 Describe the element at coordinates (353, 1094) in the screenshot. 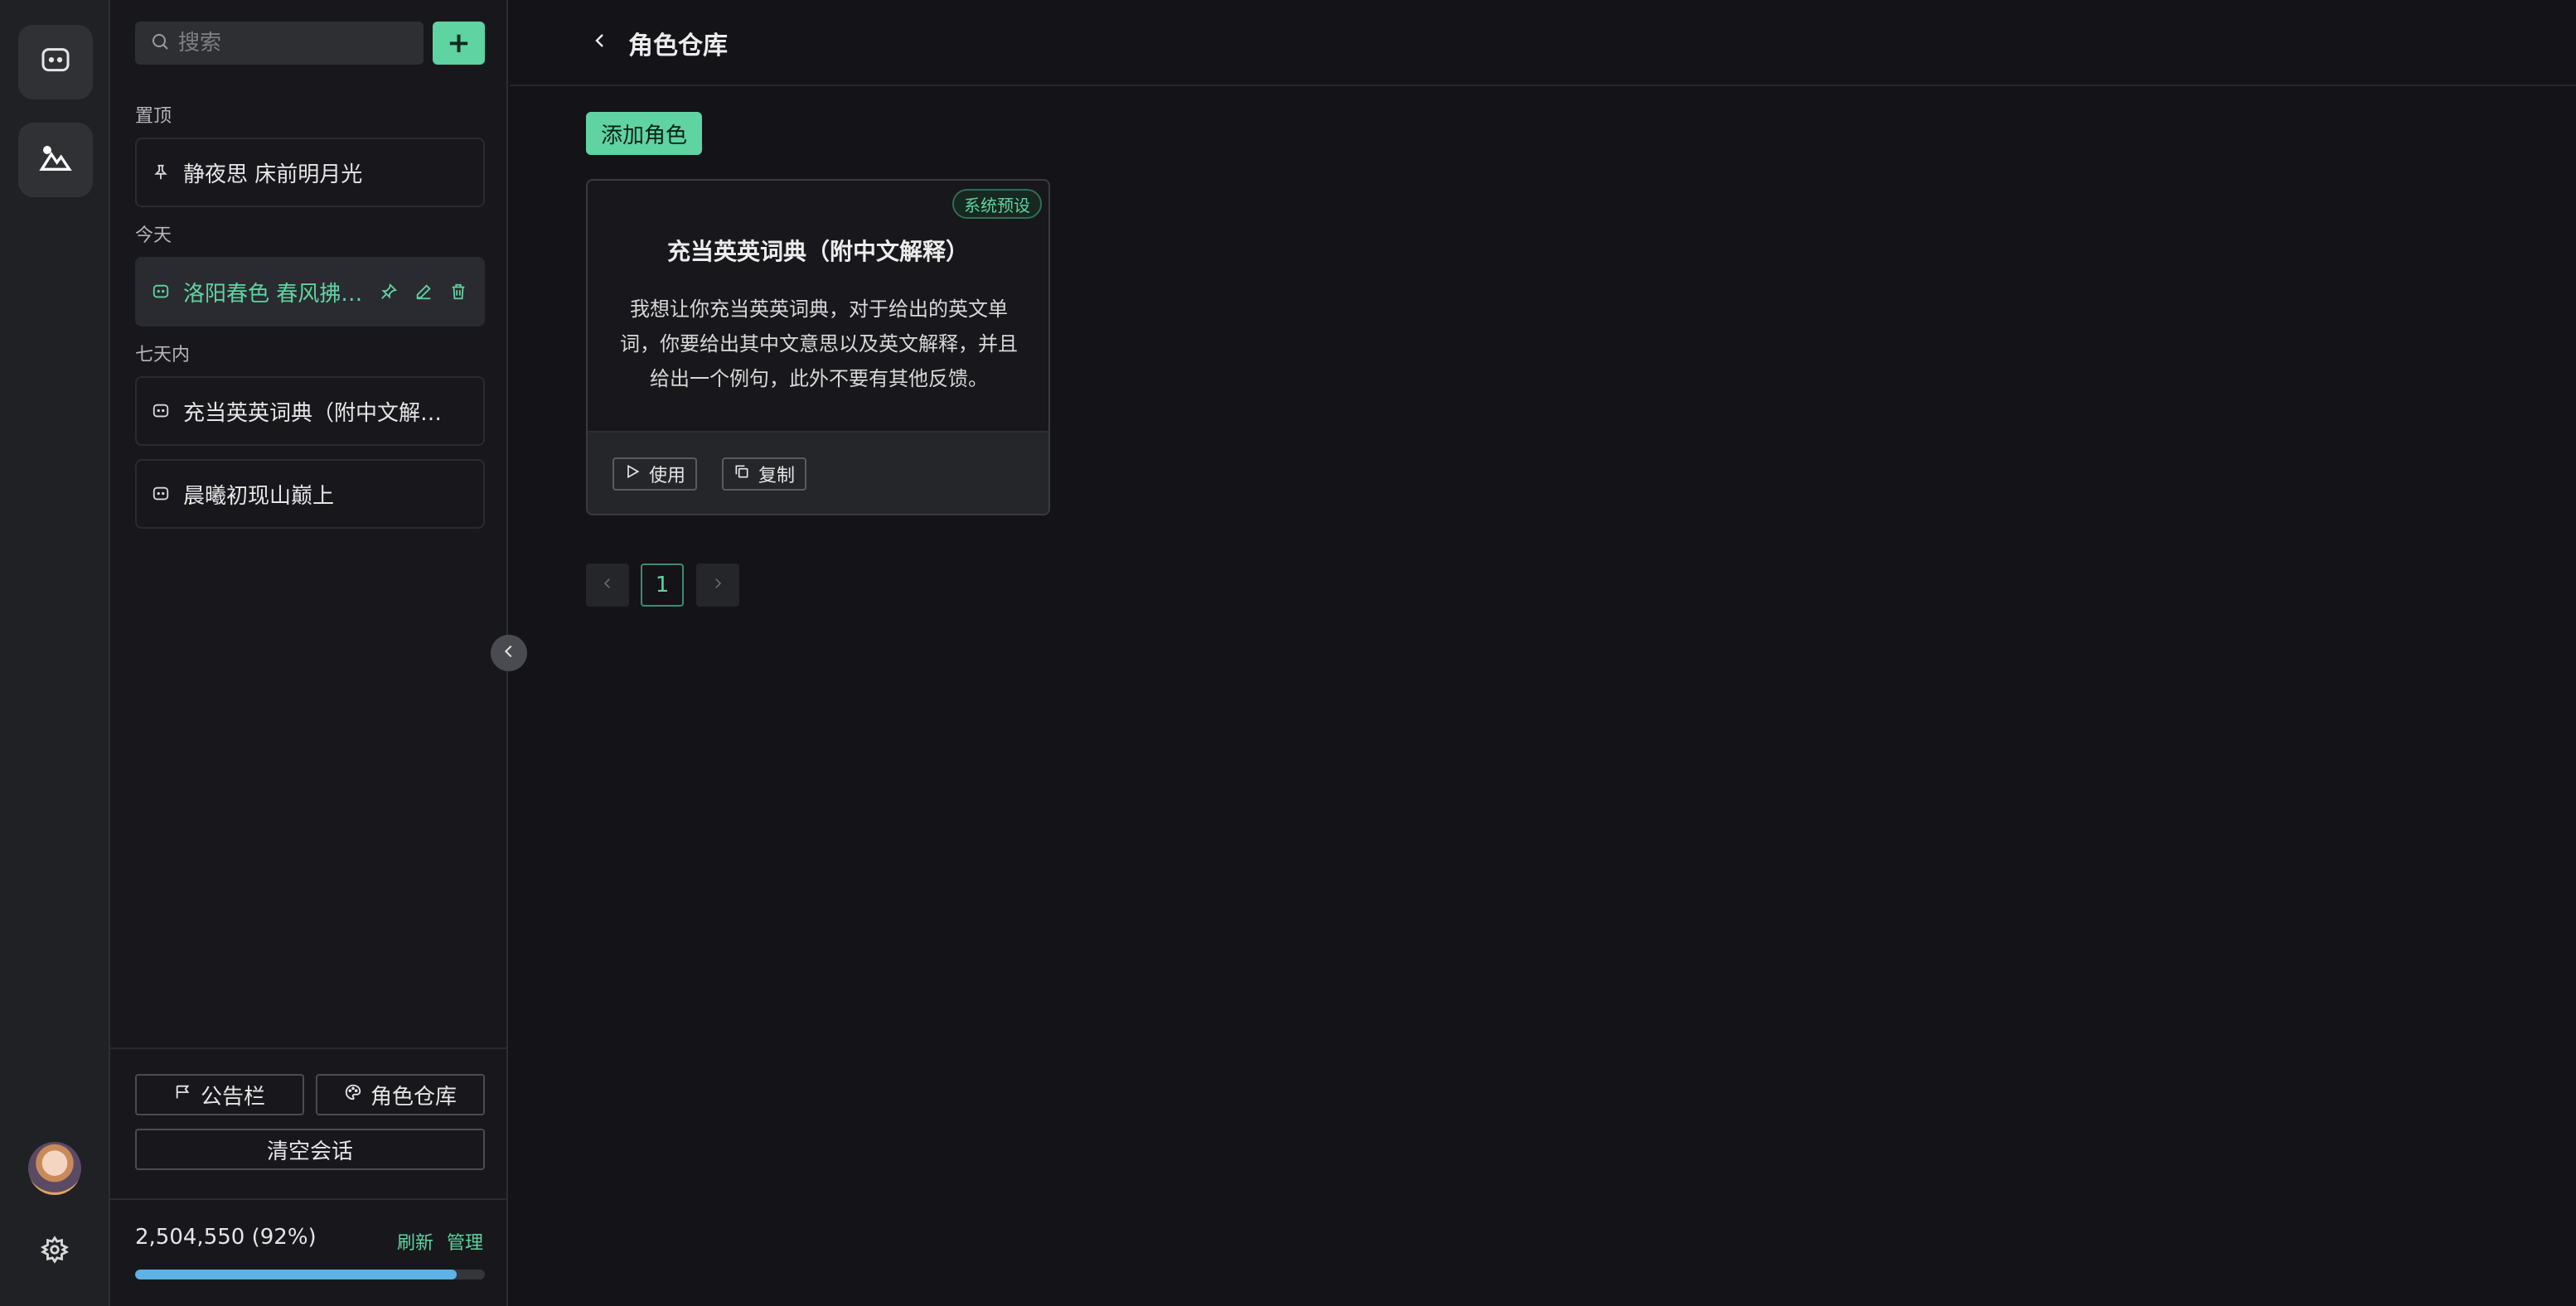

I see `palette-icon` at that location.